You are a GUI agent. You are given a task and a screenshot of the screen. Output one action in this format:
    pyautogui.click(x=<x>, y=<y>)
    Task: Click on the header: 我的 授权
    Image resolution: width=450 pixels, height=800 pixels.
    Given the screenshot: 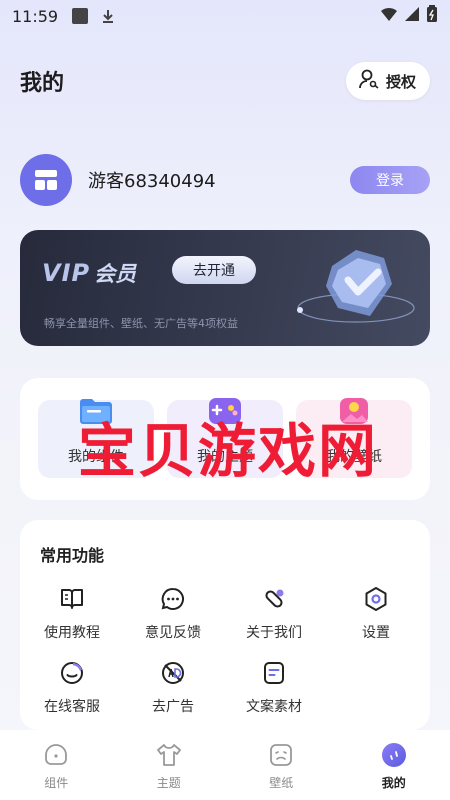 What is the action you would take?
    pyautogui.click(x=225, y=81)
    